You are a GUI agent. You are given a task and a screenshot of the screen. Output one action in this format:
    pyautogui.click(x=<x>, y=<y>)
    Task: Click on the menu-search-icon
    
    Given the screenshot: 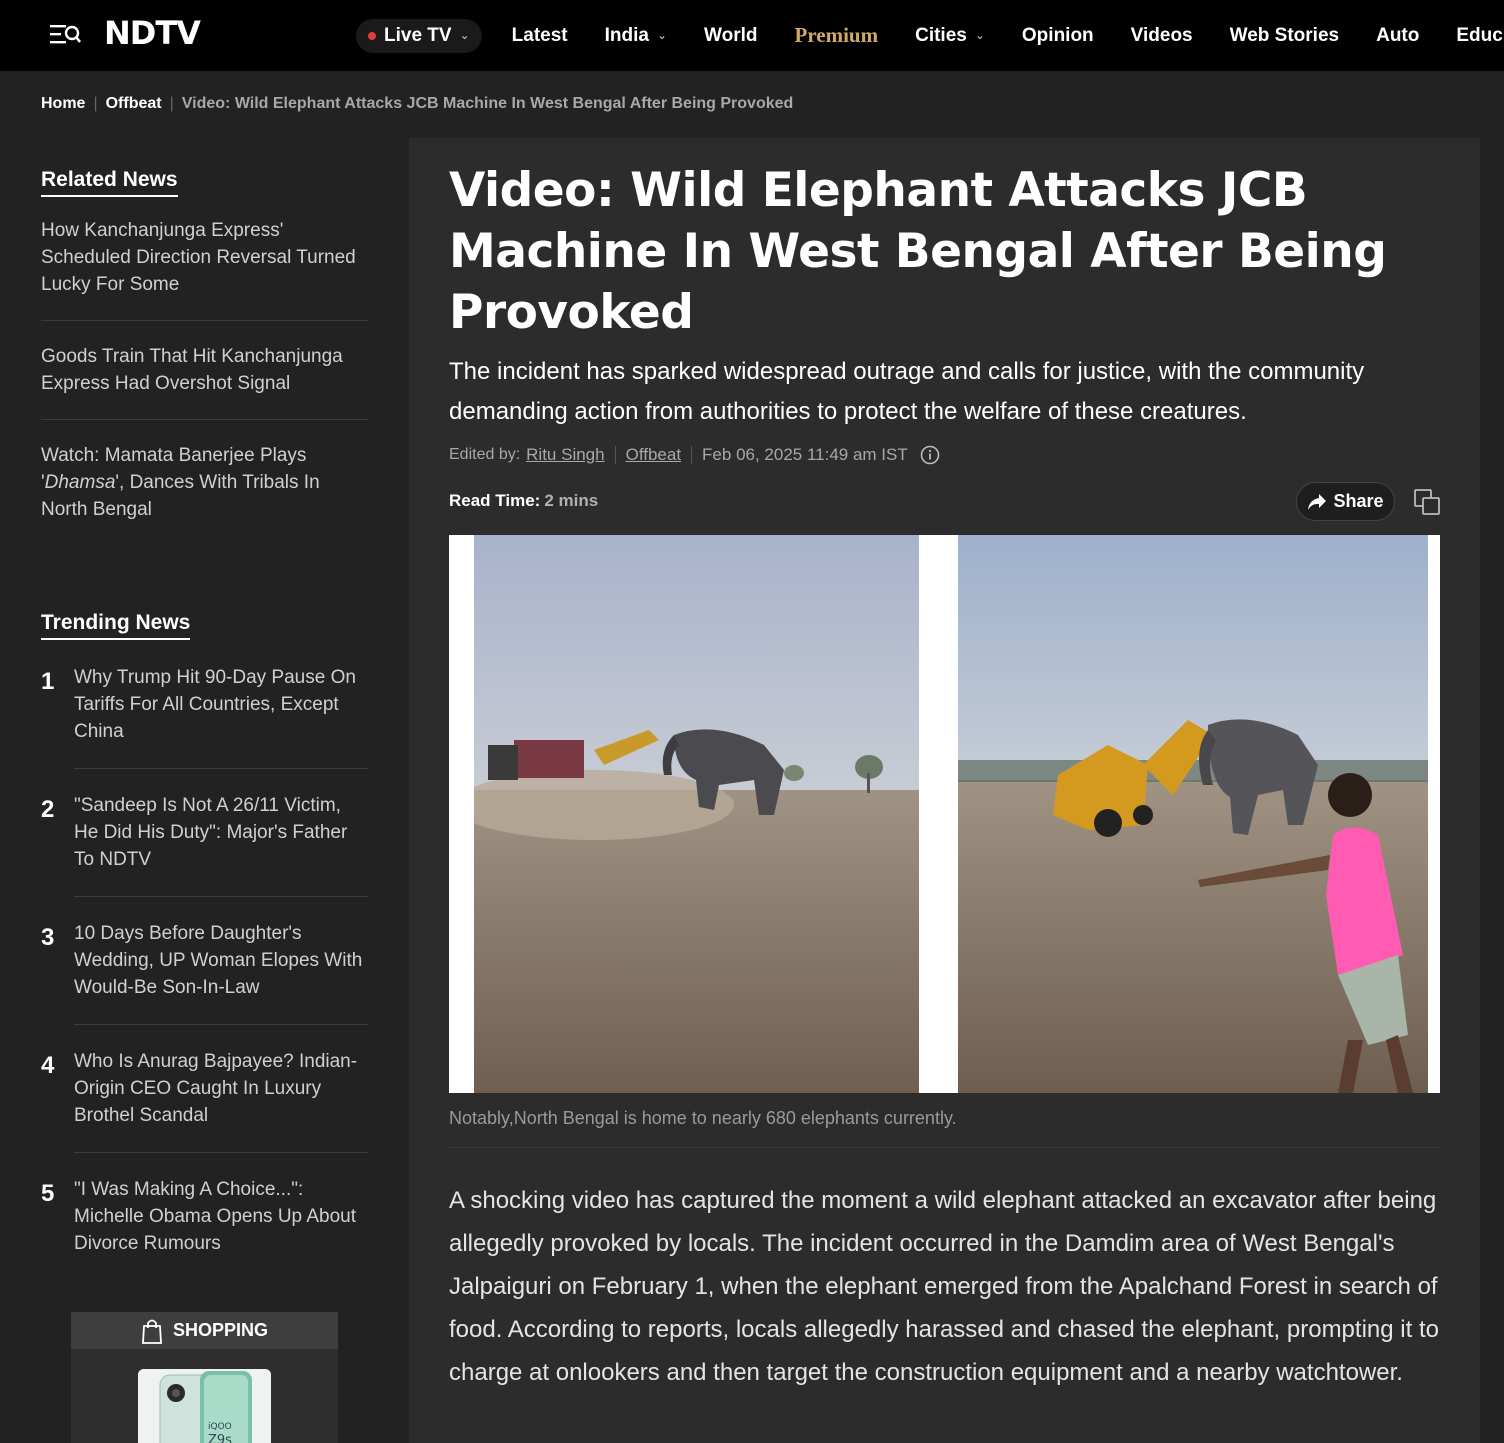 What is the action you would take?
    pyautogui.click(x=65, y=34)
    